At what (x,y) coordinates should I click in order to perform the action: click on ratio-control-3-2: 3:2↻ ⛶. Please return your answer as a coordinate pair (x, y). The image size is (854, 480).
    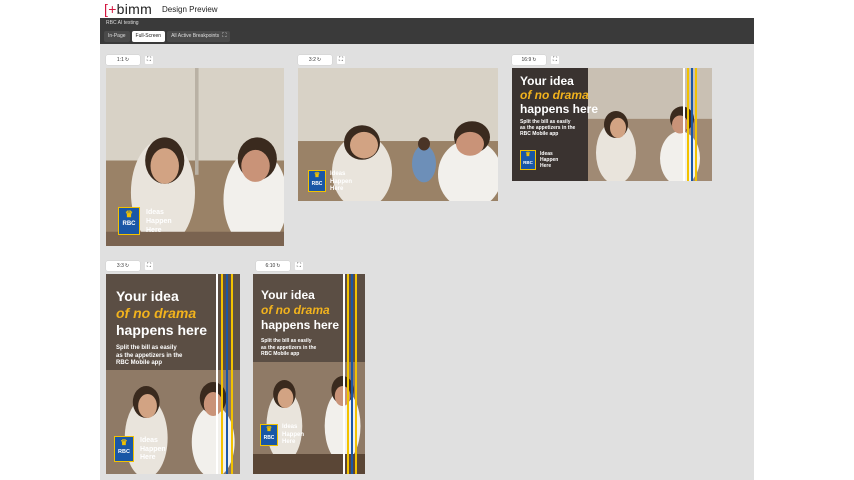
    Looking at the image, I should click on (321, 59).